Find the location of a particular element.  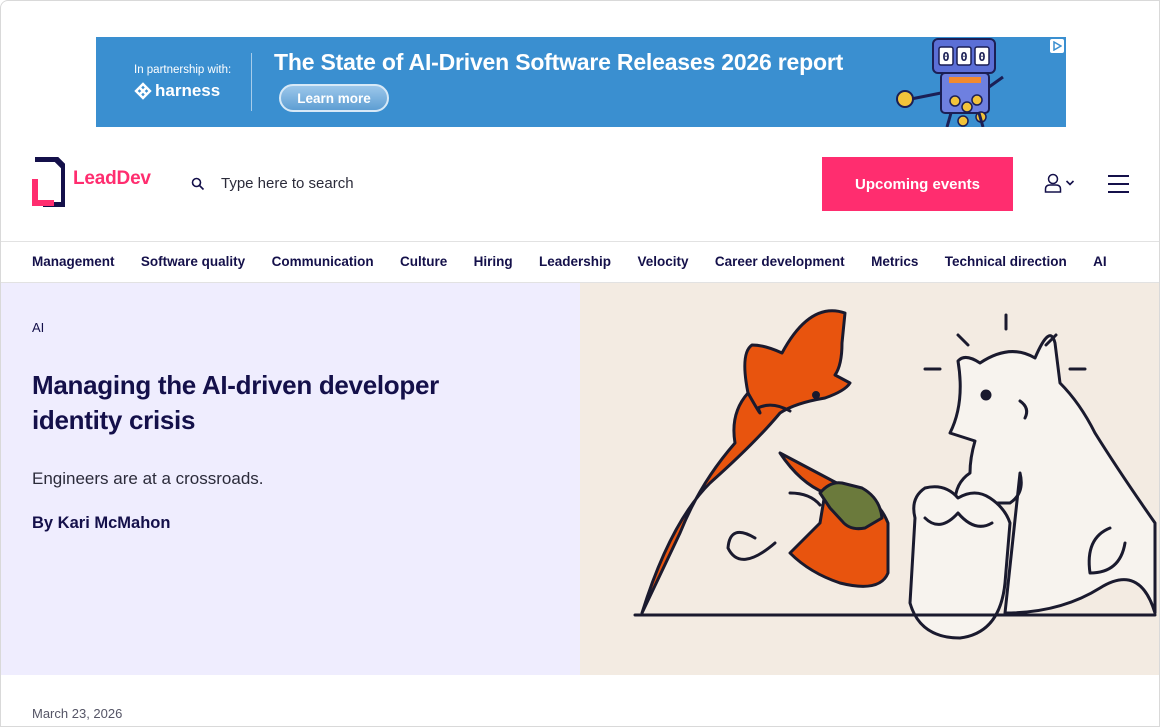

nav-item-leadership: Leadership is located at coordinates (575, 261).